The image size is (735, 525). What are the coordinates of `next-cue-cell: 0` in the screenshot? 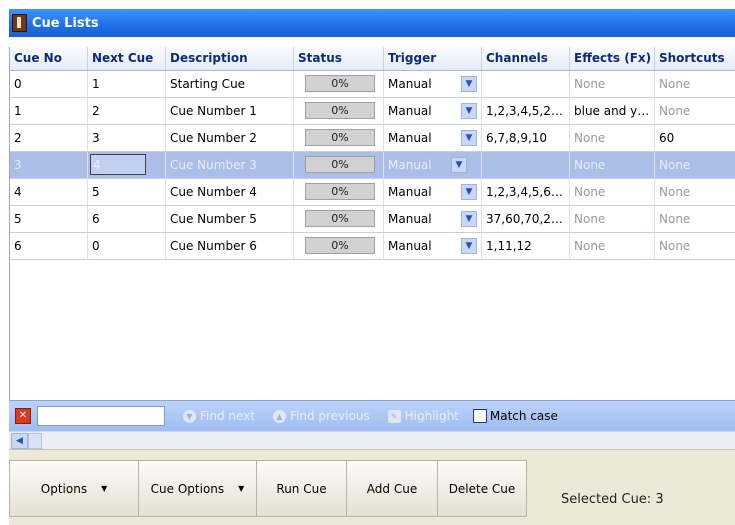 It's located at (127, 246).